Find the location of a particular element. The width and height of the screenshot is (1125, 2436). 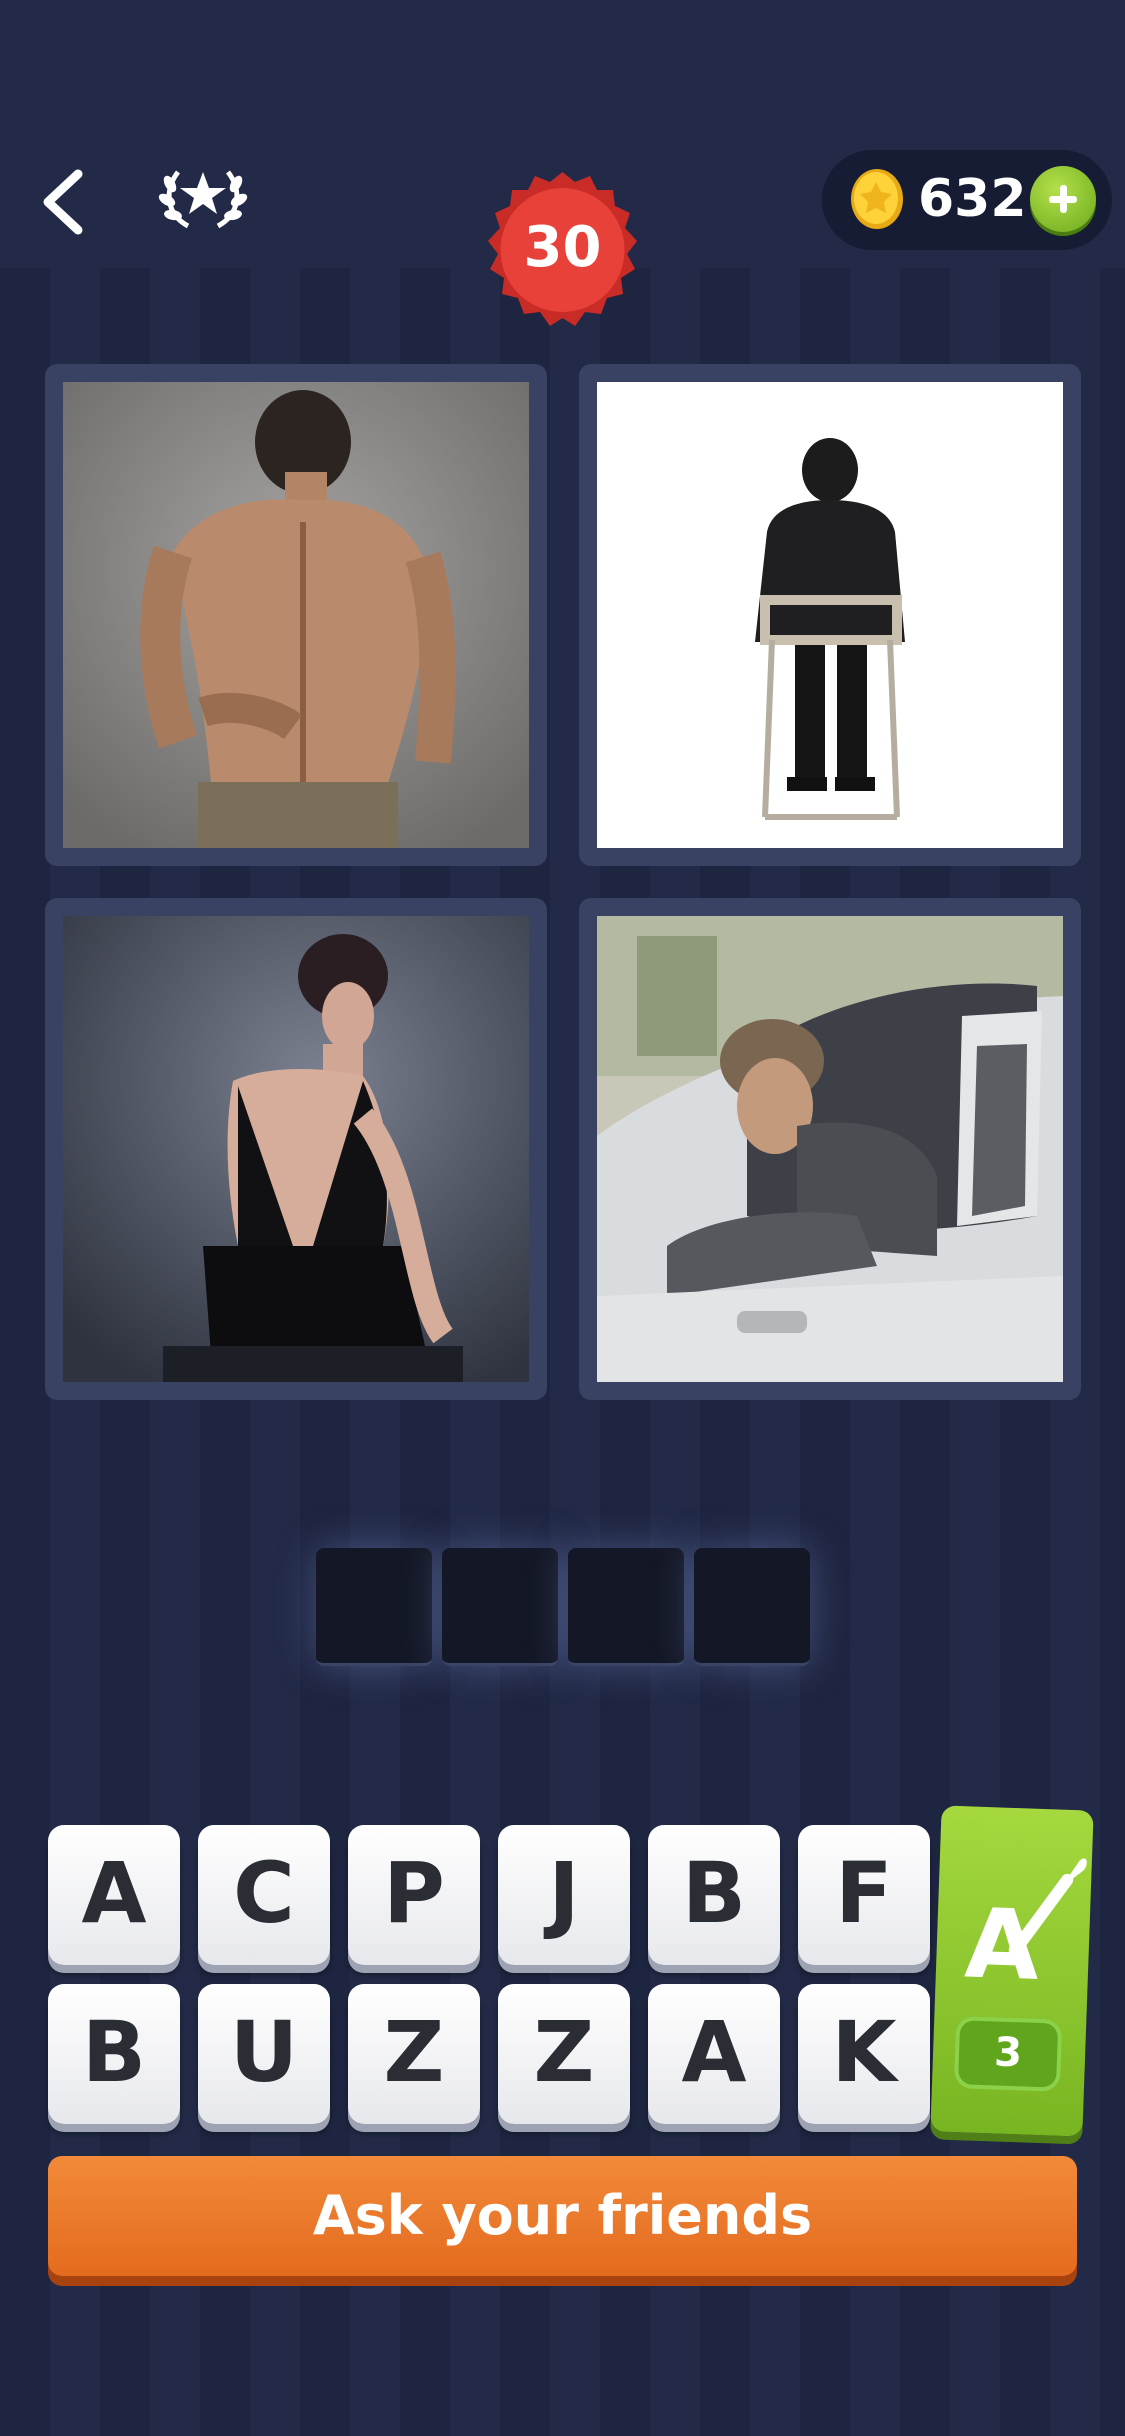

letter-key: K is located at coordinates (864, 2054).